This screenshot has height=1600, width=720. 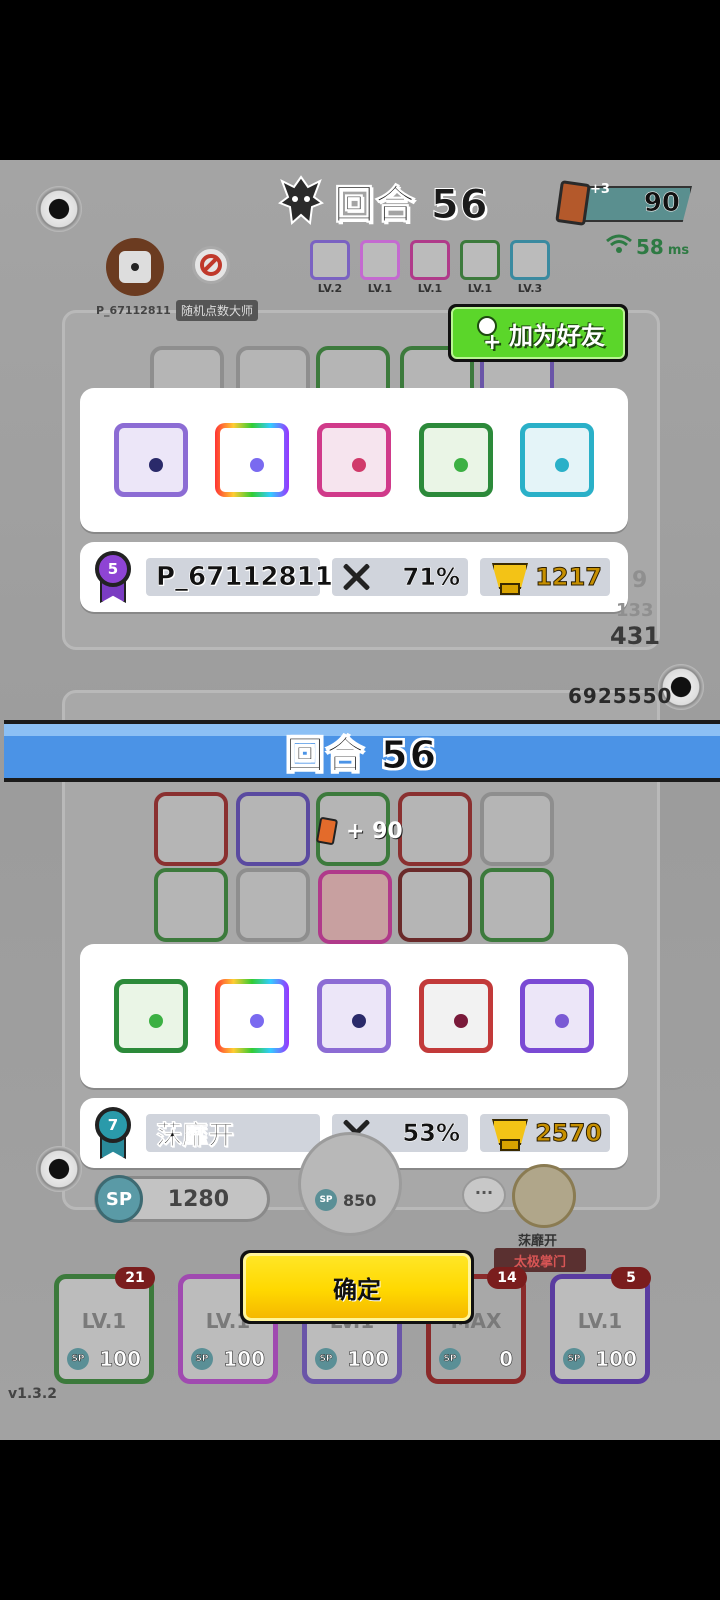 I want to click on trophy-box: 2570, so click(x=545, y=1133).